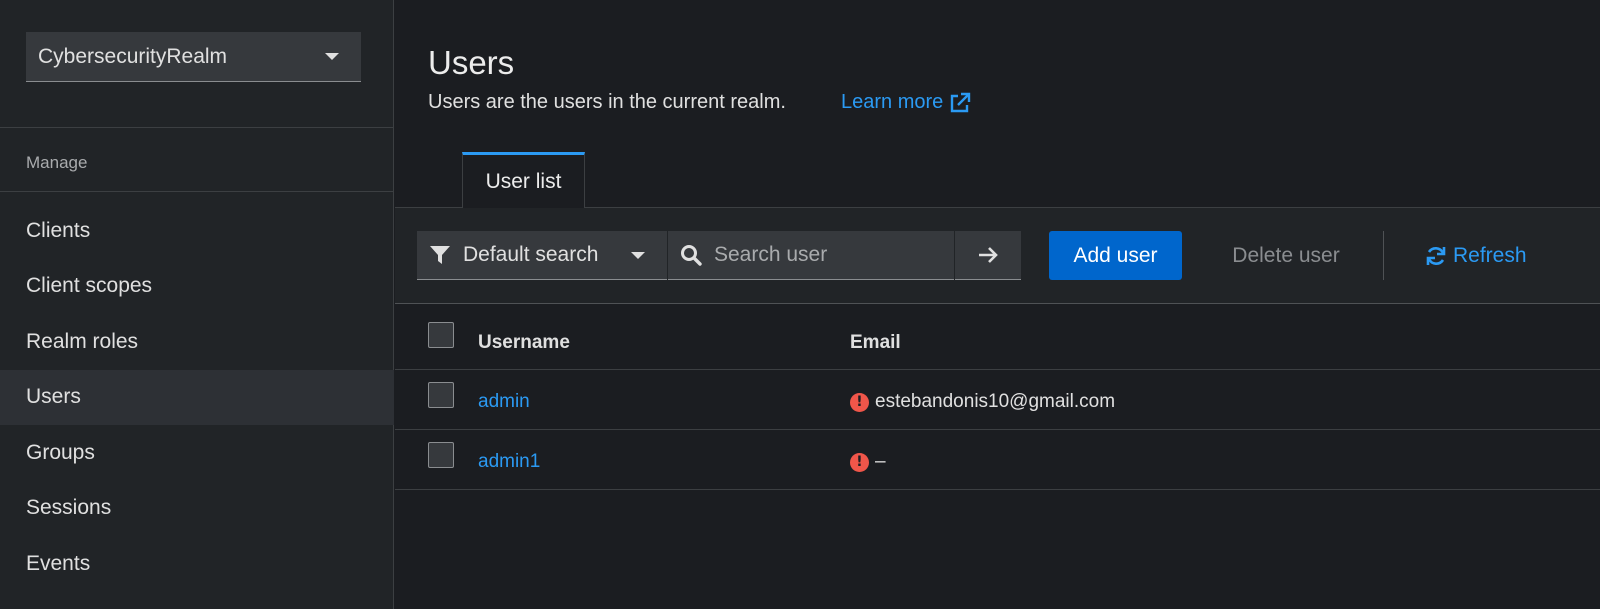 This screenshot has width=1600, height=609. I want to click on learn-more-link: Learn more, so click(906, 102).